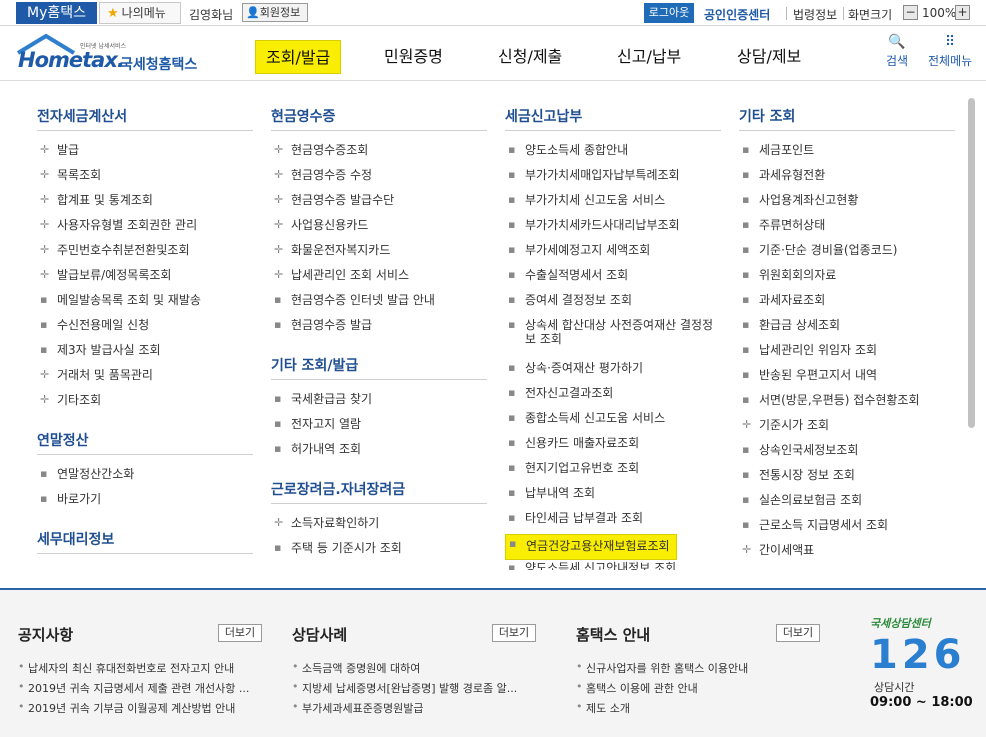 Image resolution: width=986 pixels, height=737 pixels. What do you see at coordinates (145, 378) in the screenshot?
I see `menu-item: ✛ 거래처 및 품목관리` at bounding box center [145, 378].